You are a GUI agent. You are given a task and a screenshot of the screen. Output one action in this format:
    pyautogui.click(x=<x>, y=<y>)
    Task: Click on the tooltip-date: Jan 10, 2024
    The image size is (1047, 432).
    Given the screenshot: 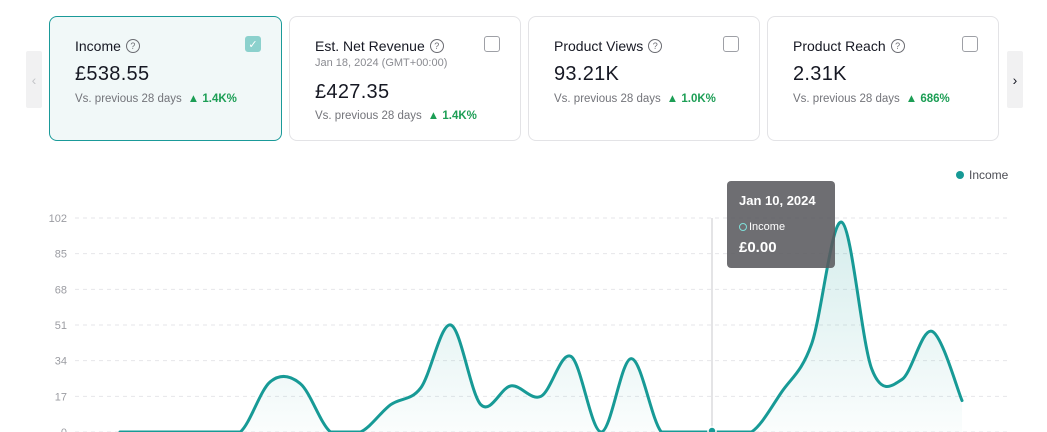 What is the action you would take?
    pyautogui.click(x=777, y=200)
    